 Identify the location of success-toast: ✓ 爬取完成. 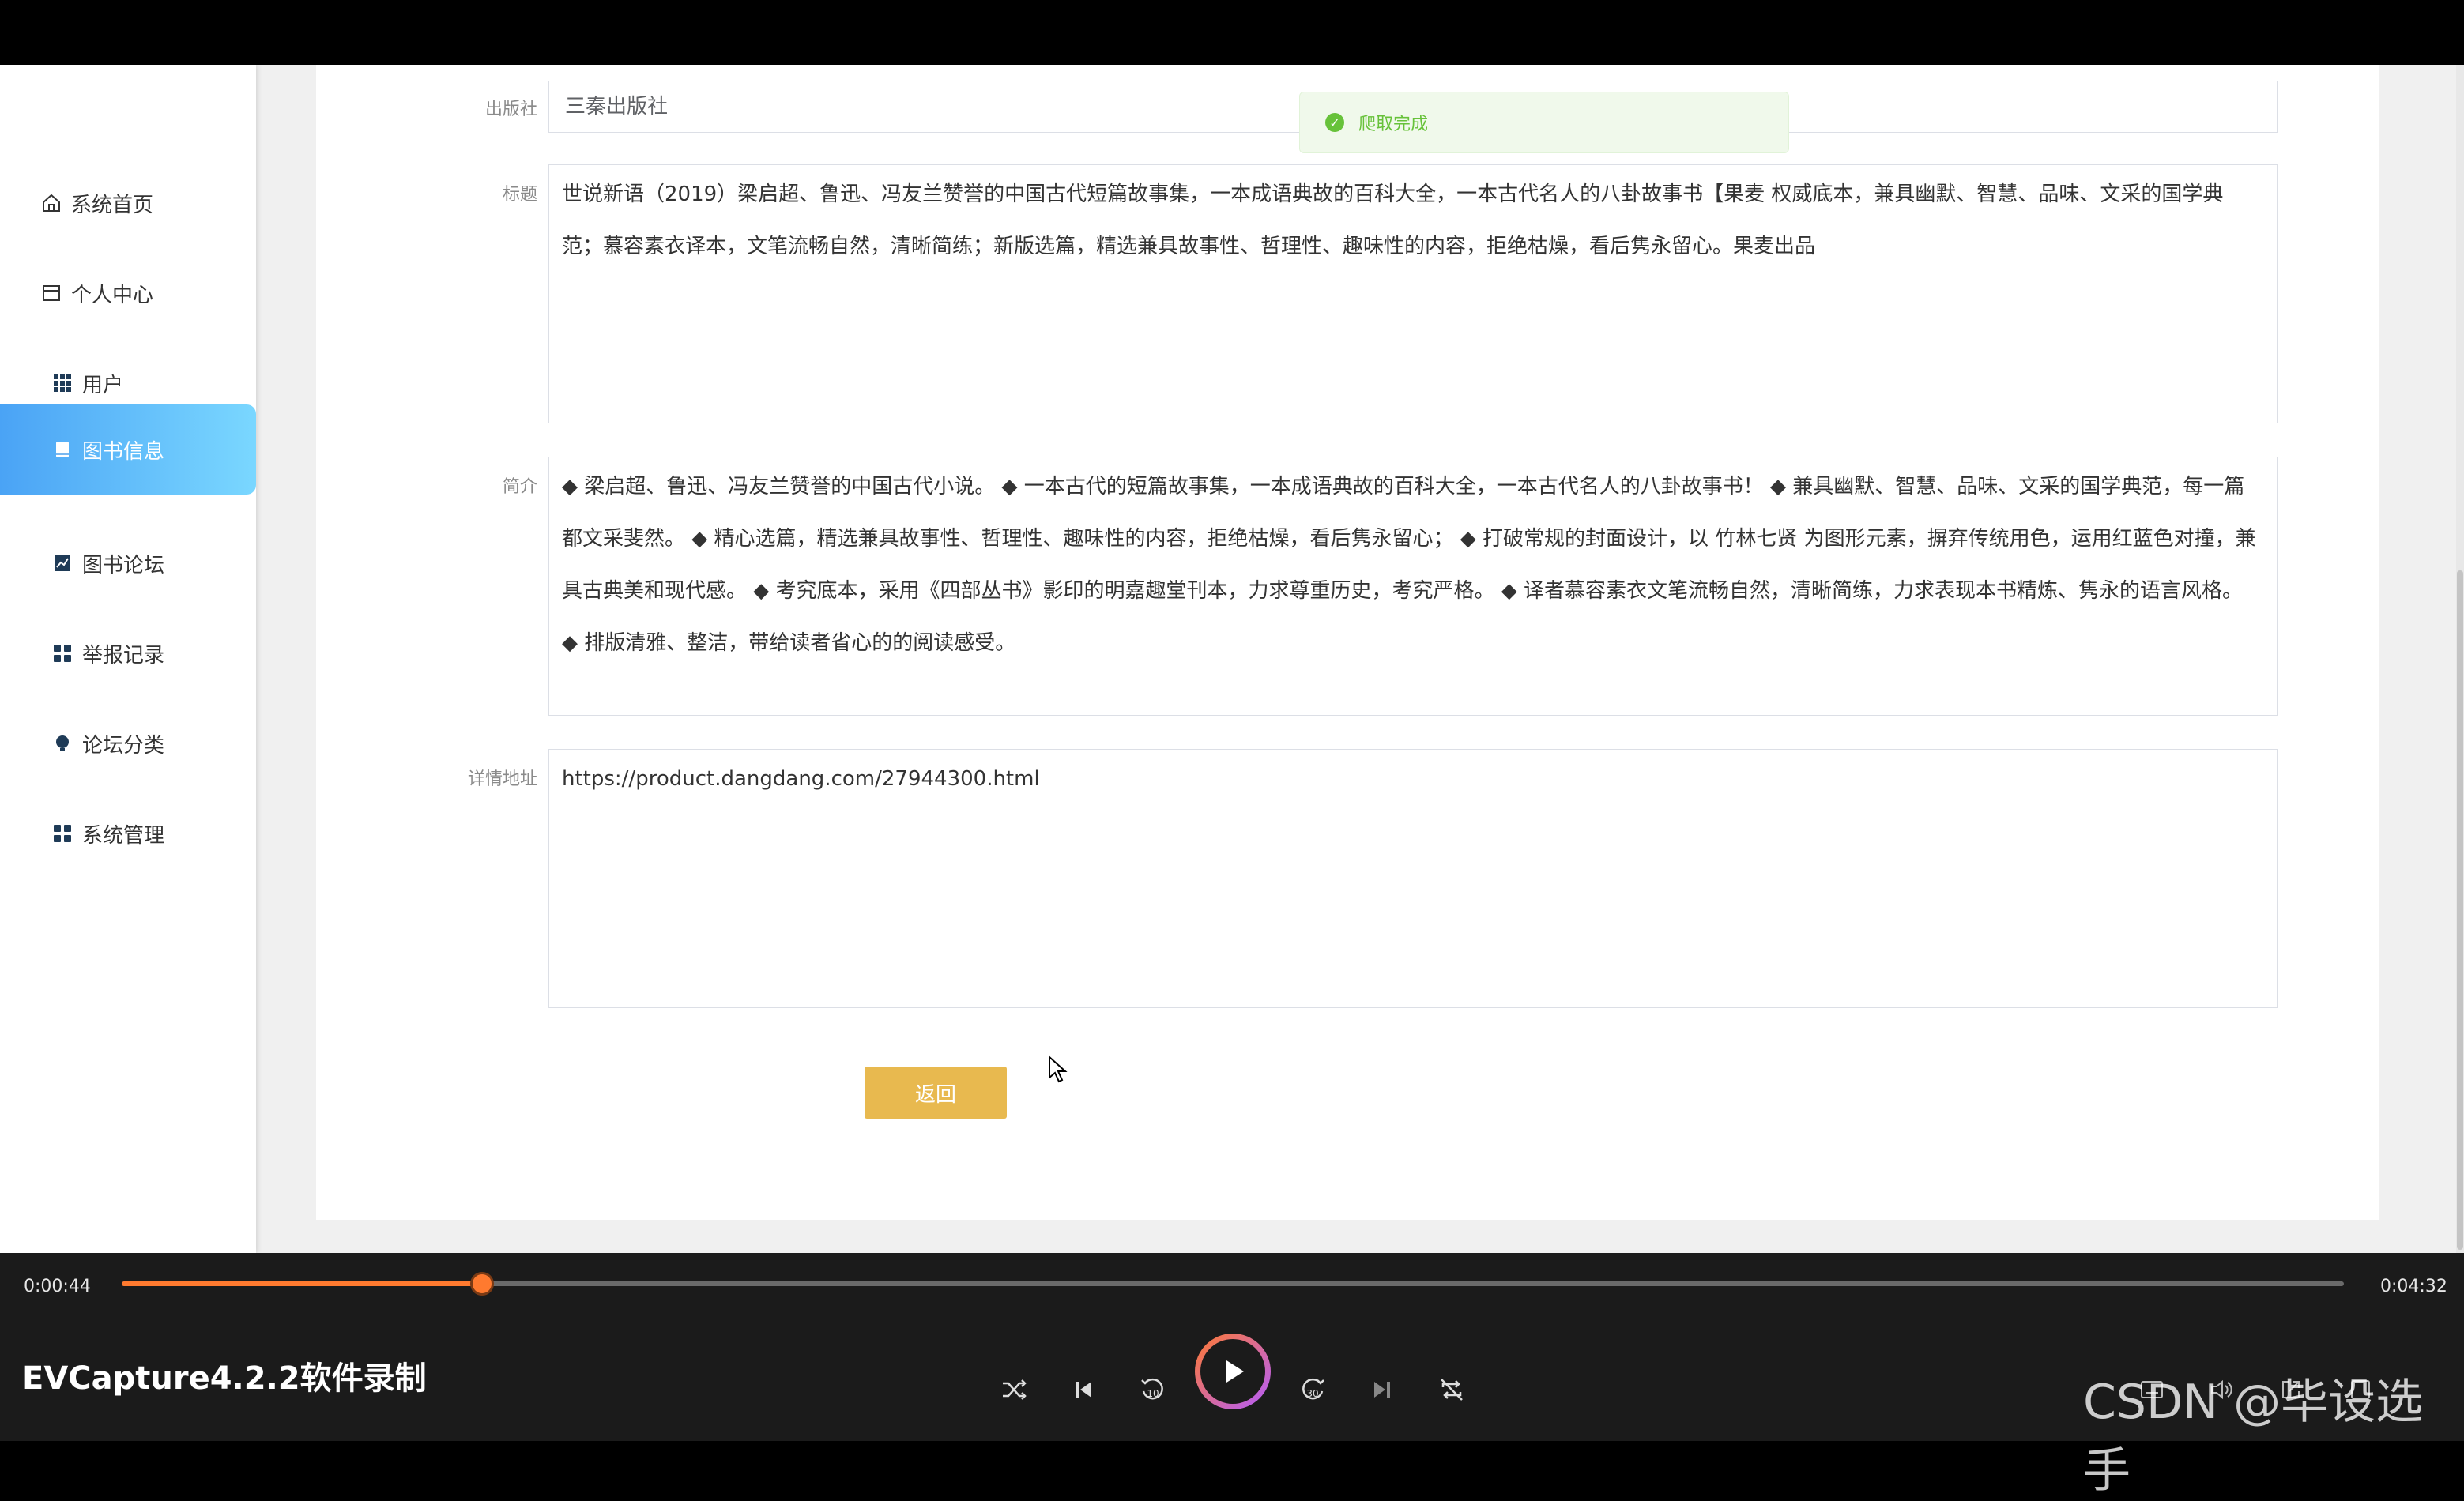
(1544, 122).